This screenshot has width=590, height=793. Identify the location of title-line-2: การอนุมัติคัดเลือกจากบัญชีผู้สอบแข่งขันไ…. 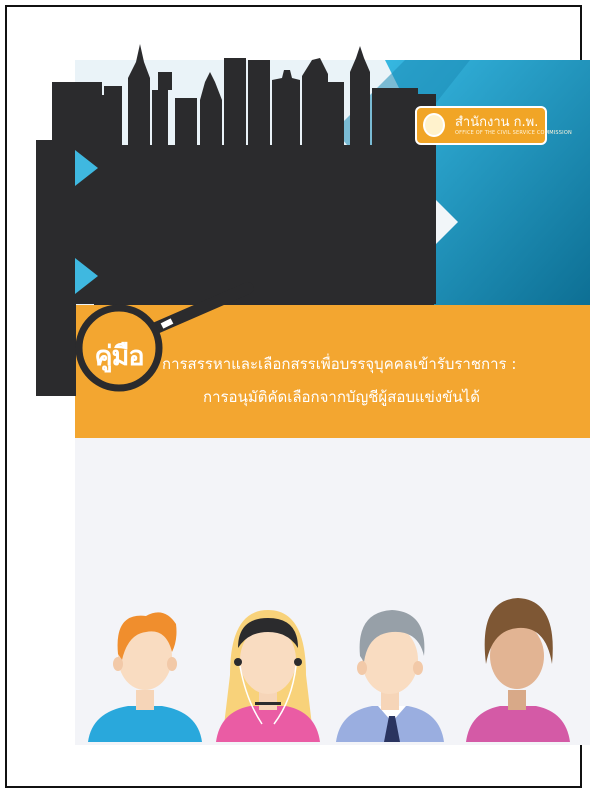
(341, 397).